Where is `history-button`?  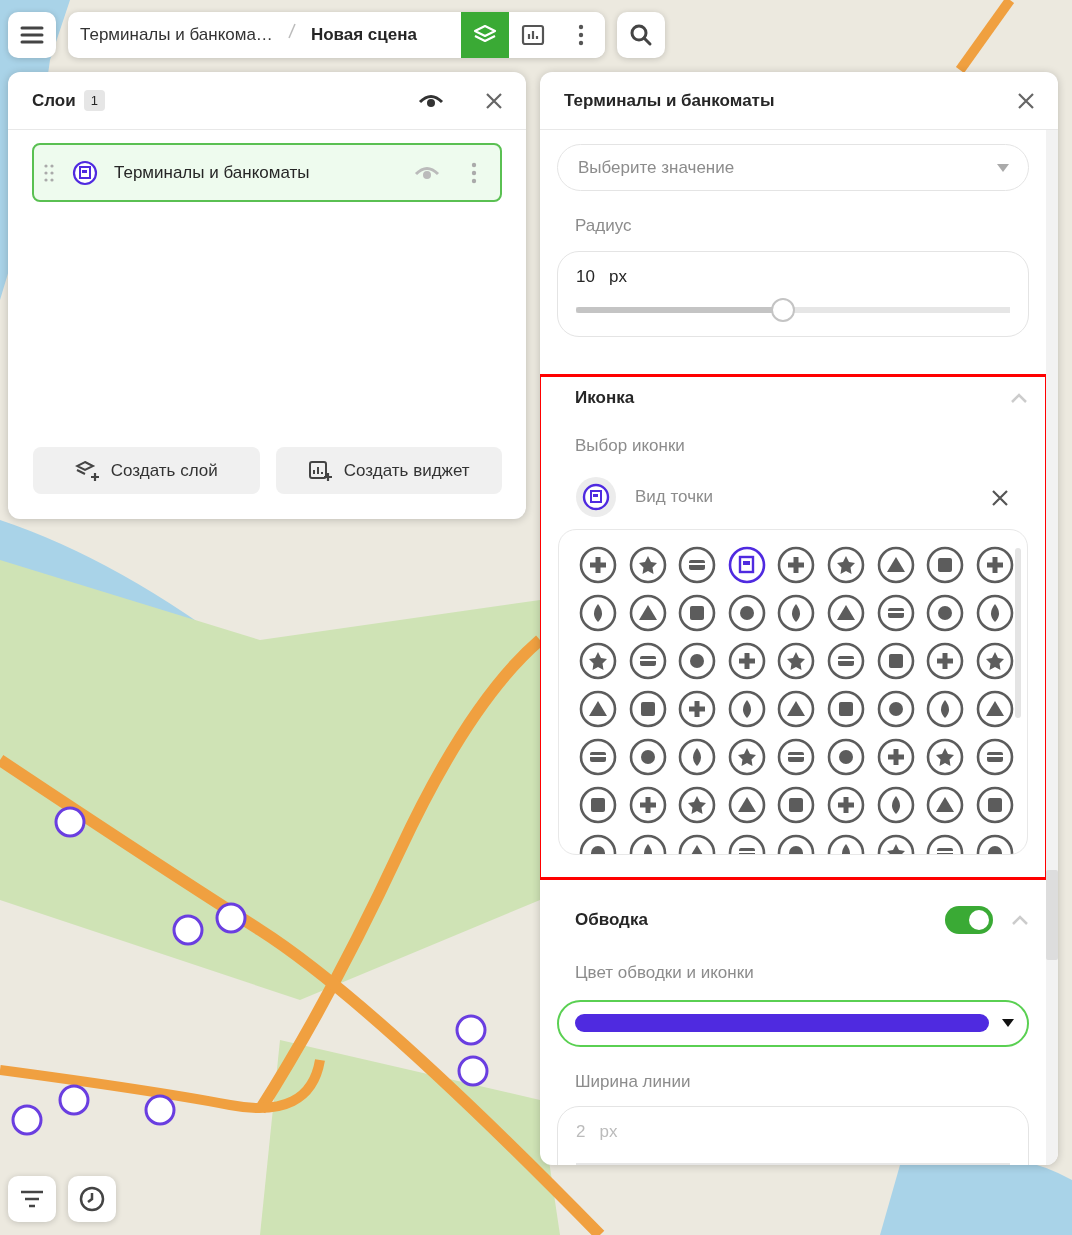
history-button is located at coordinates (92, 1199).